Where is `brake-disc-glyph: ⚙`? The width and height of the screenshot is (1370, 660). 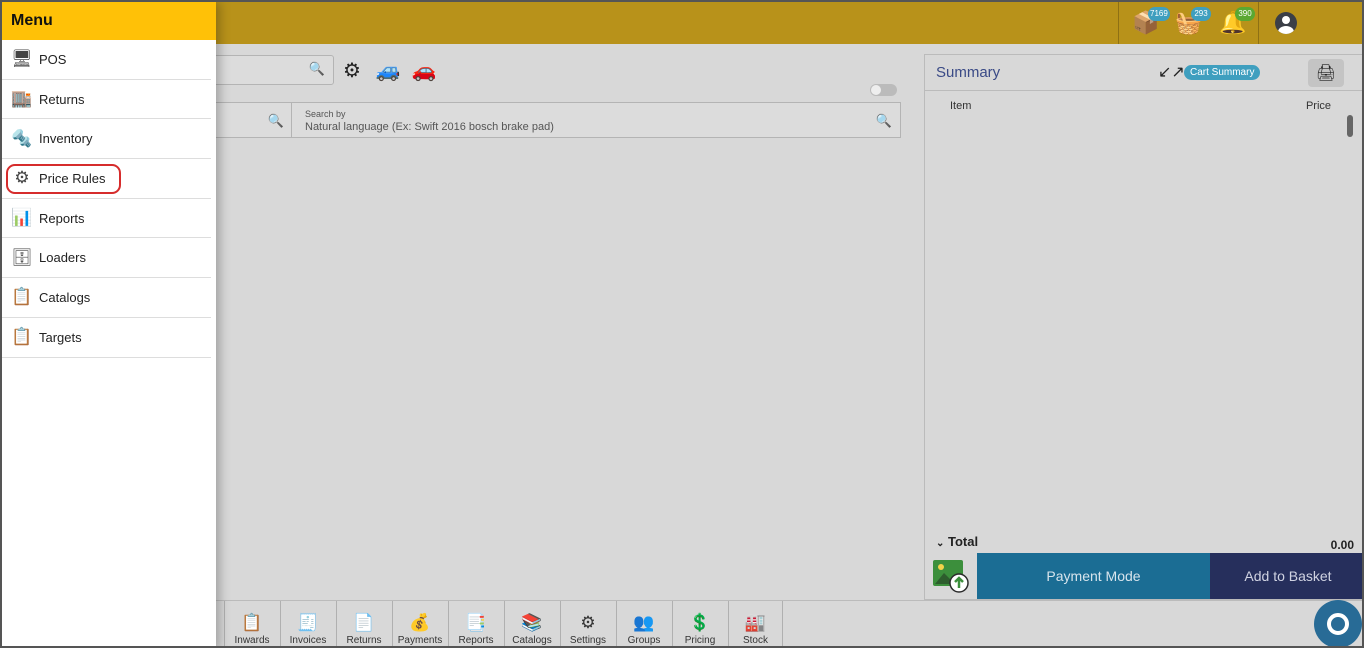 brake-disc-glyph: ⚙ is located at coordinates (352, 70).